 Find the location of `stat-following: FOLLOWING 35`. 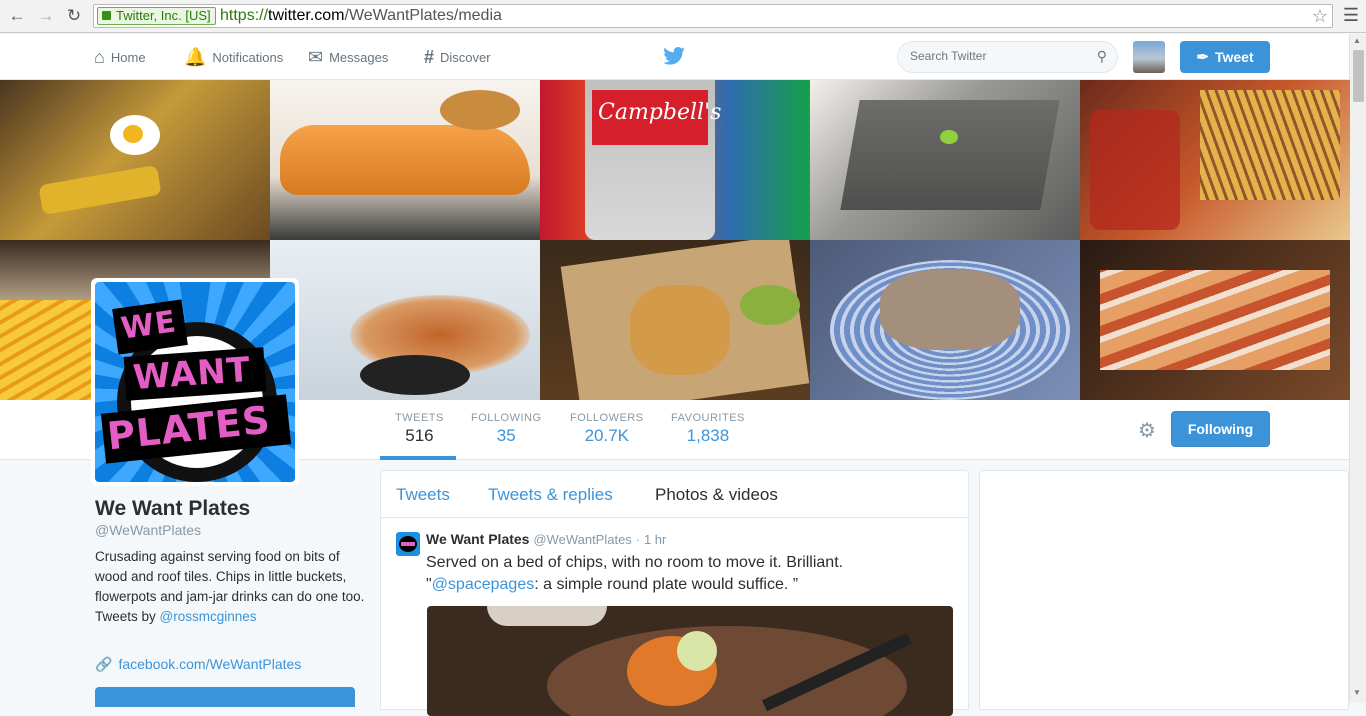

stat-following: FOLLOWING 35 is located at coordinates (506, 429).